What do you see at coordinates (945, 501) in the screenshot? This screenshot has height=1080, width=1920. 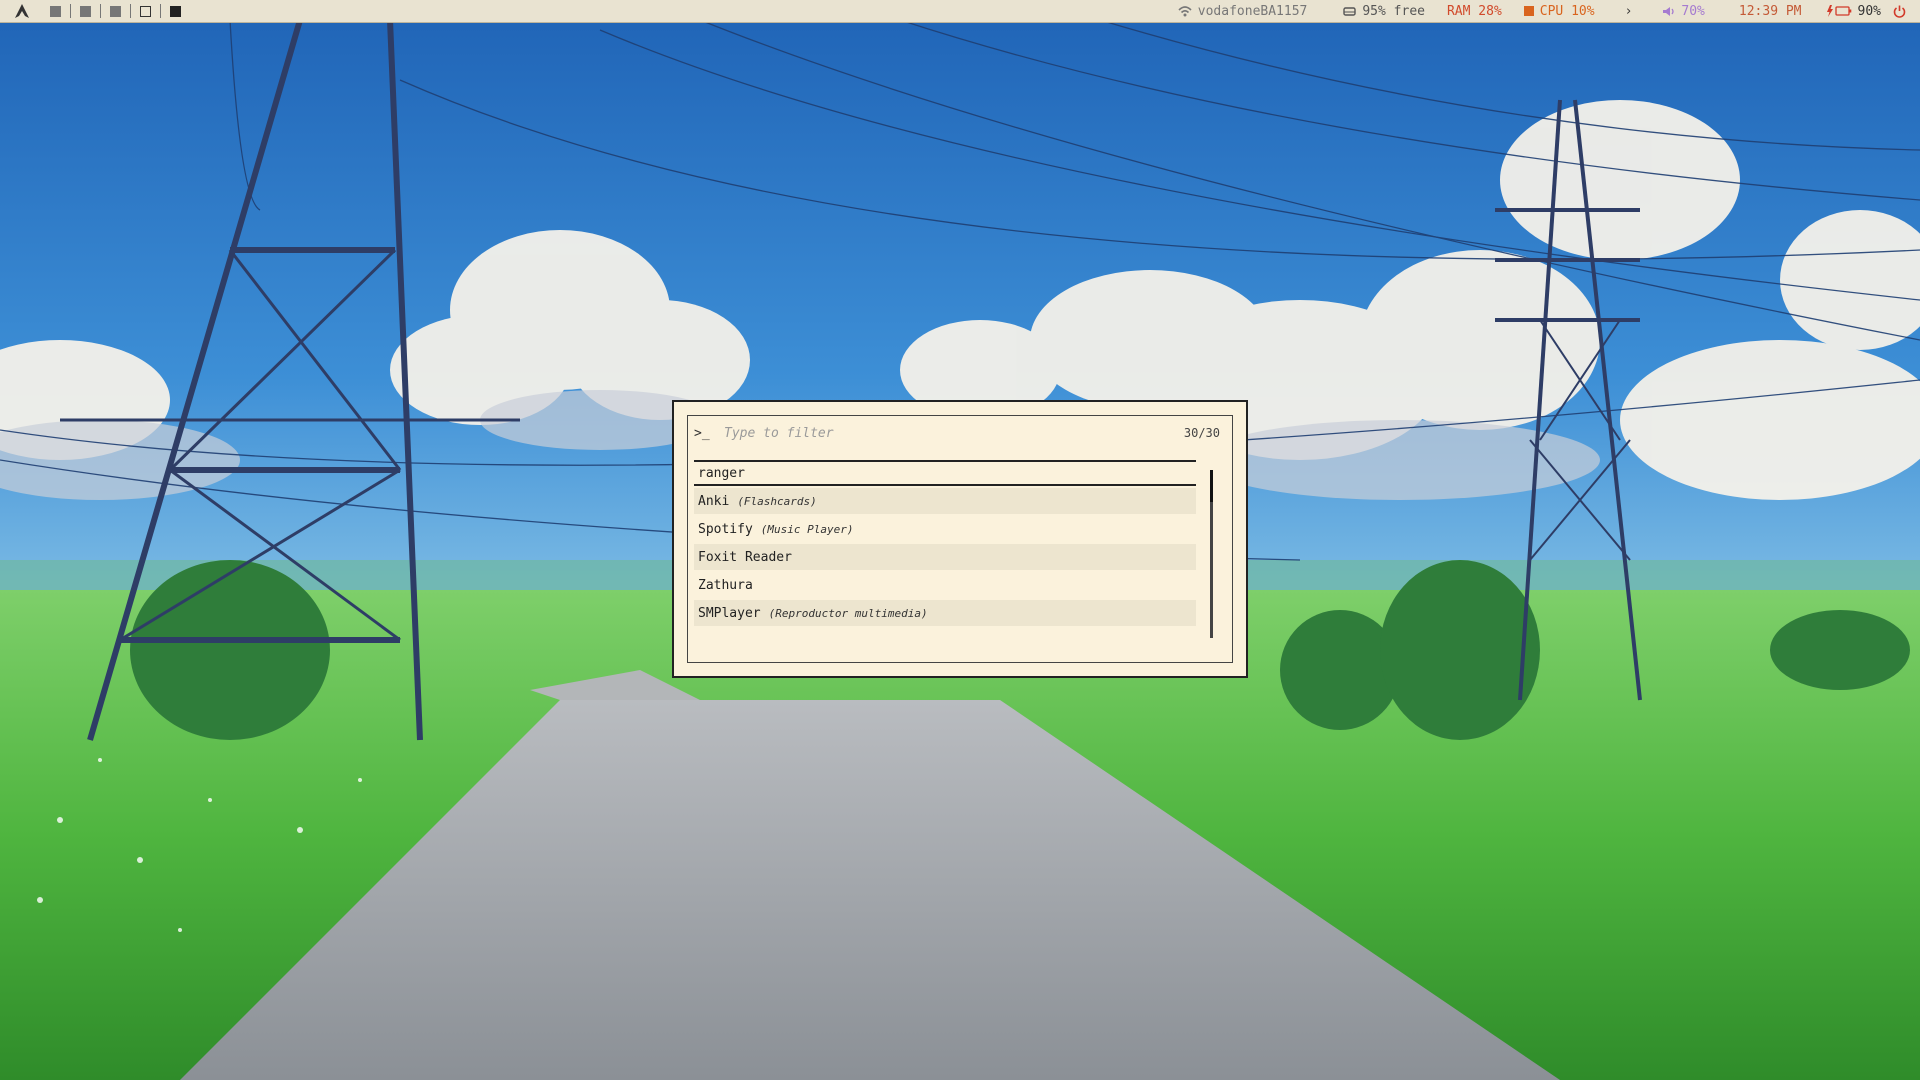 I see `list-item: Anki (Flashcards)` at bounding box center [945, 501].